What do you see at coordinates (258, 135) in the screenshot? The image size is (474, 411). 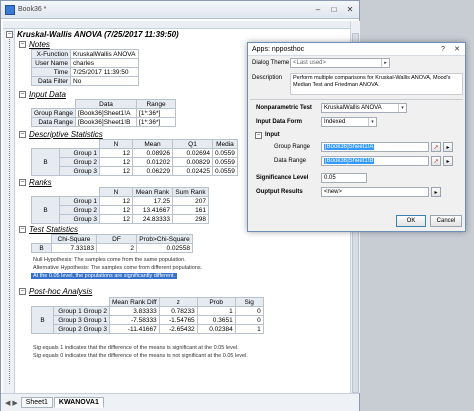 I see `collapse-input-section-icon: –` at bounding box center [258, 135].